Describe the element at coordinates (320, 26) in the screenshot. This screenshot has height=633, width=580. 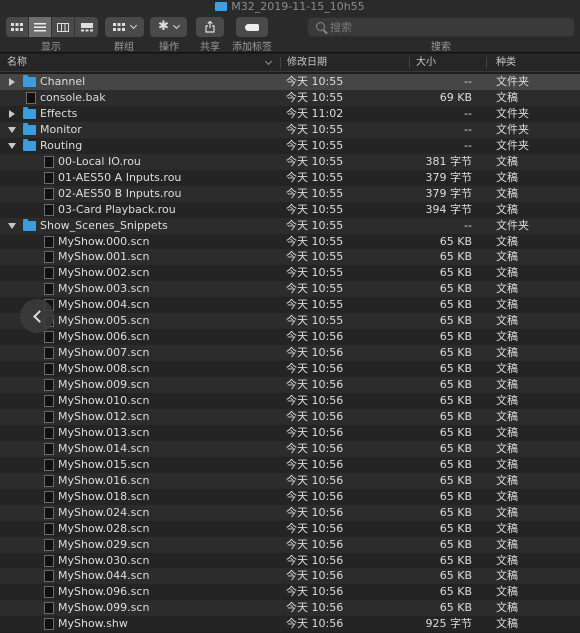
I see `search-icon` at that location.